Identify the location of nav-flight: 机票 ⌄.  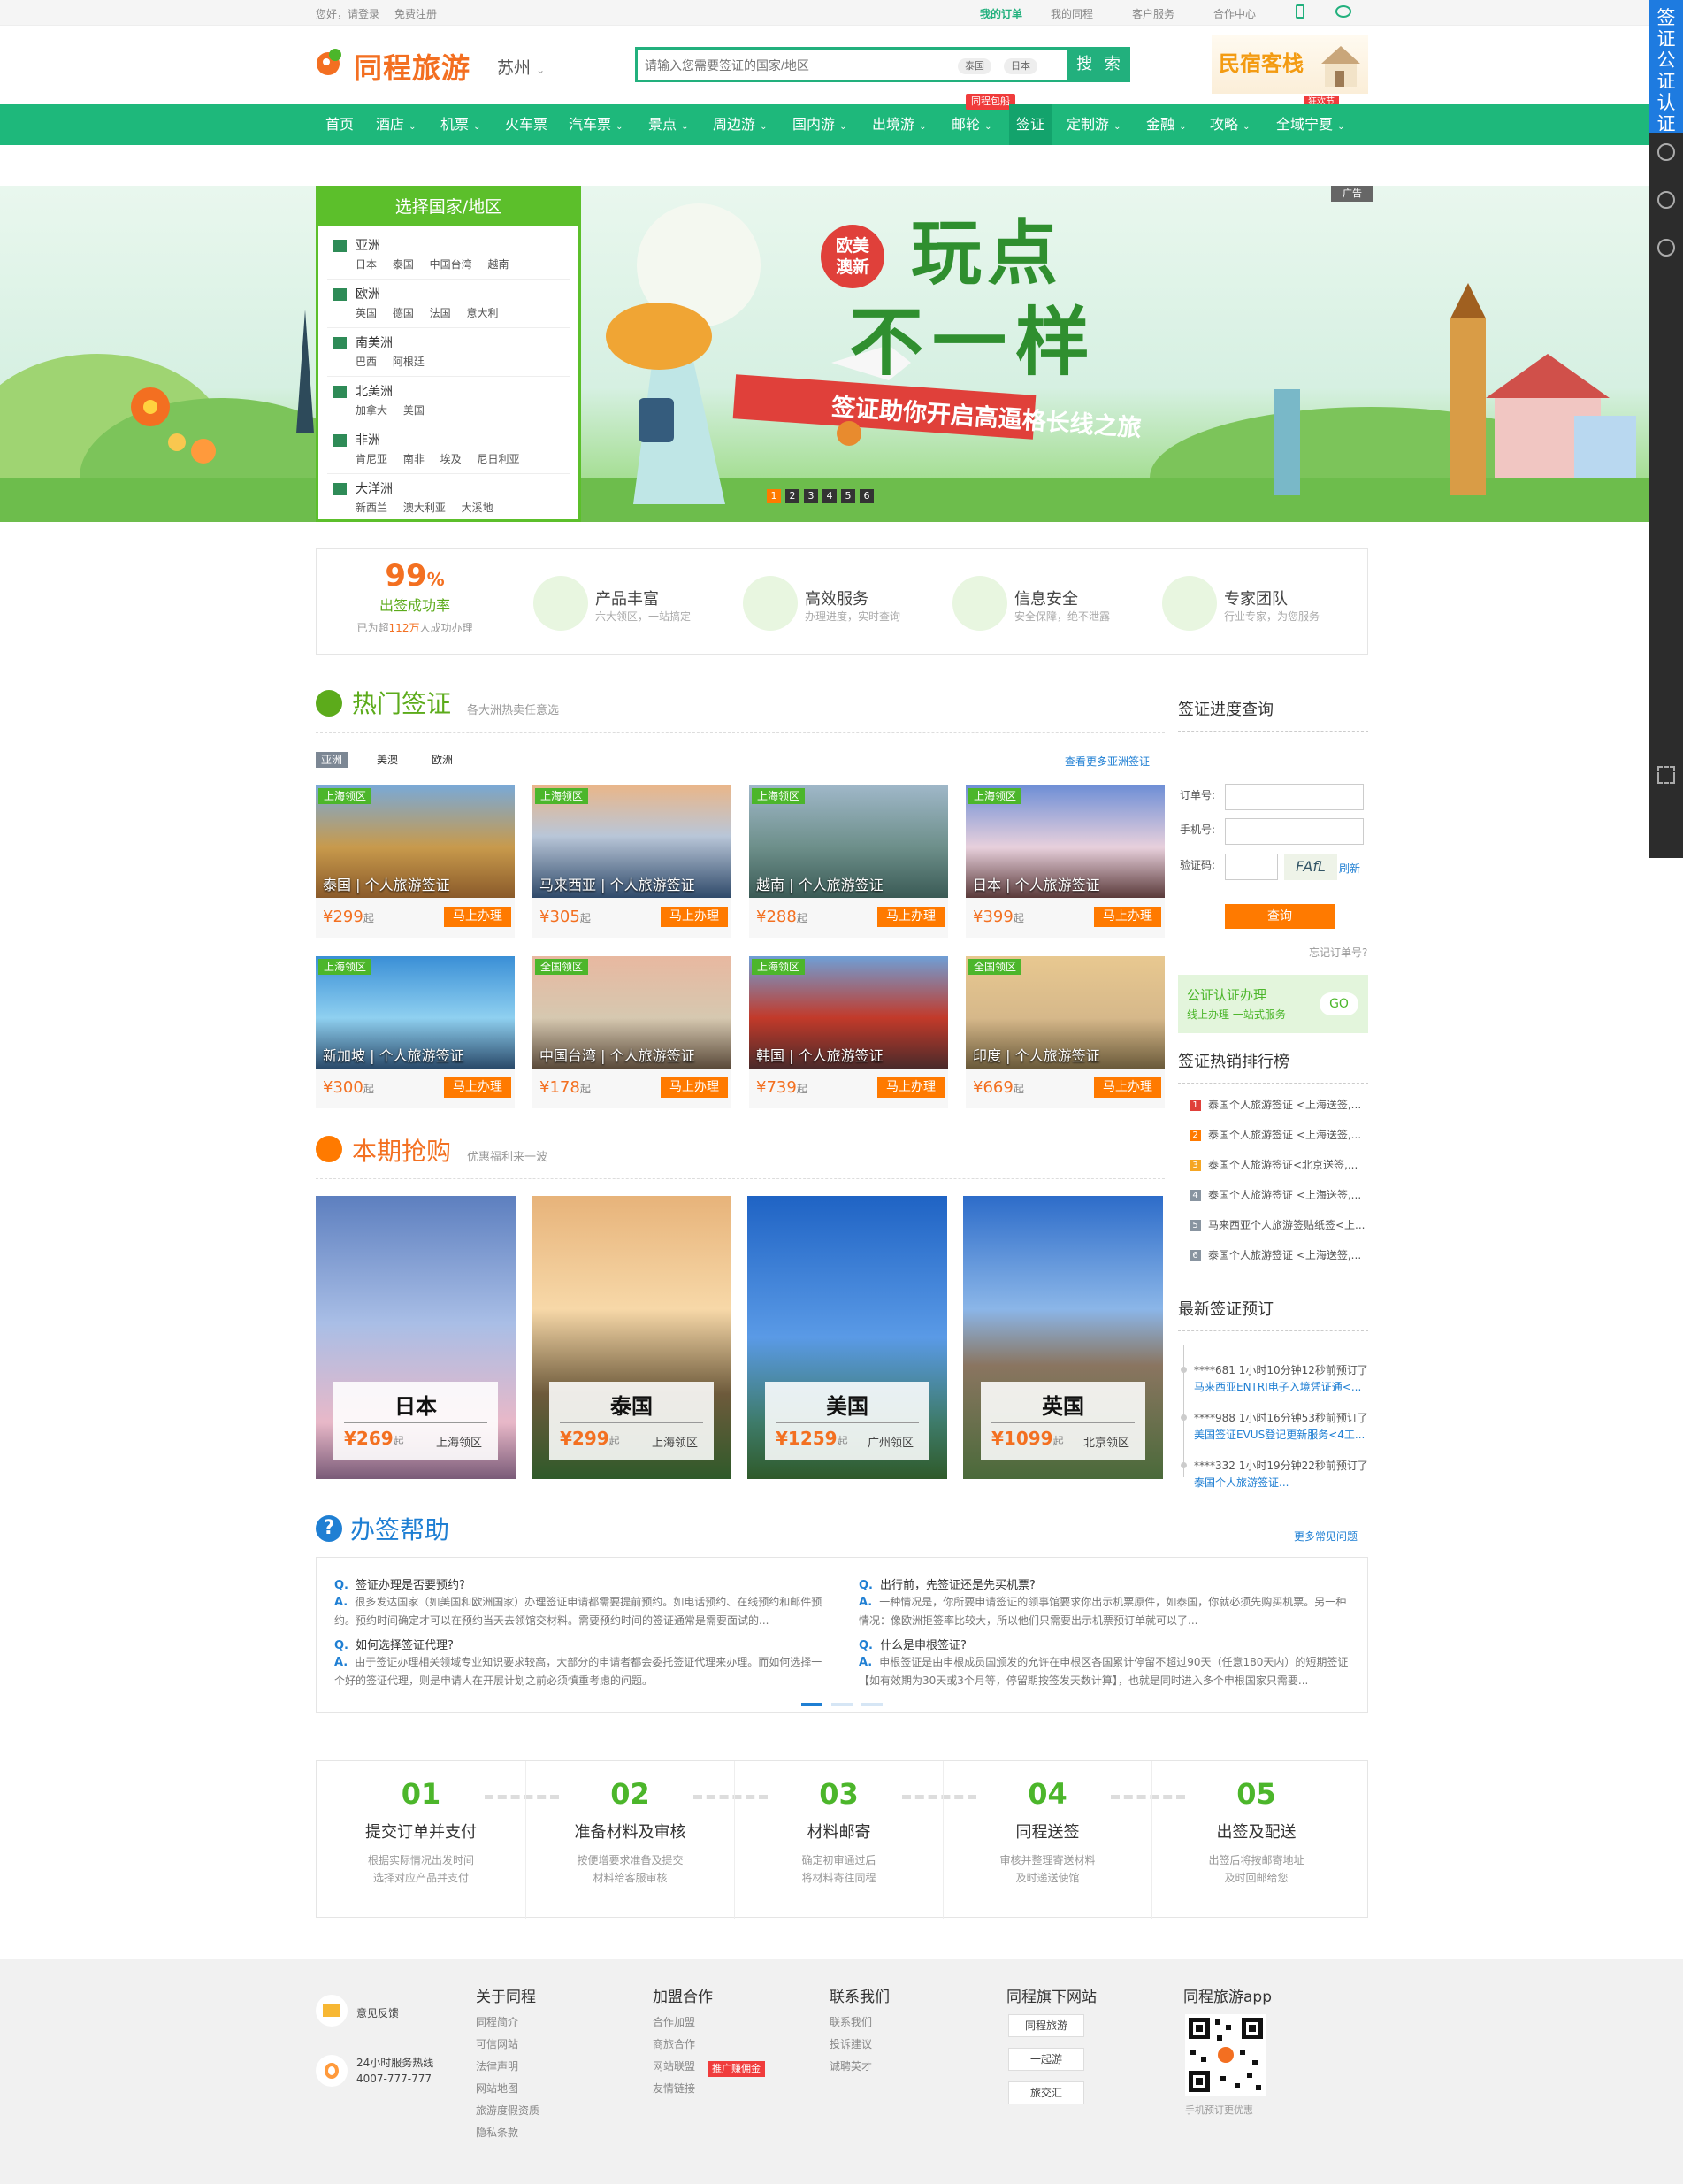
(460, 124).